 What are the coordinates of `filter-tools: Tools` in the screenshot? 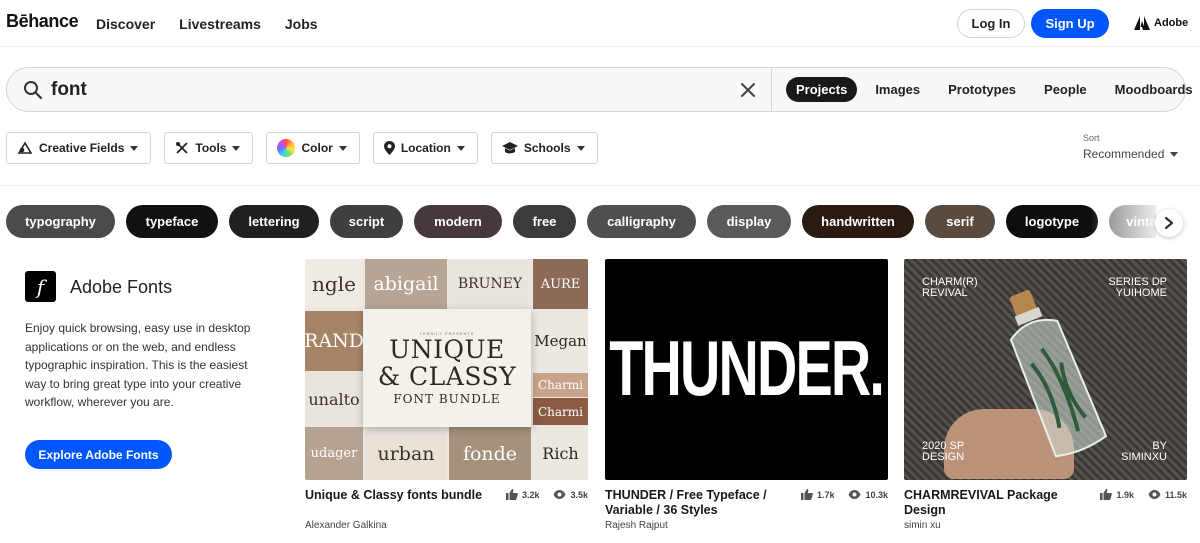 It's located at (209, 148).